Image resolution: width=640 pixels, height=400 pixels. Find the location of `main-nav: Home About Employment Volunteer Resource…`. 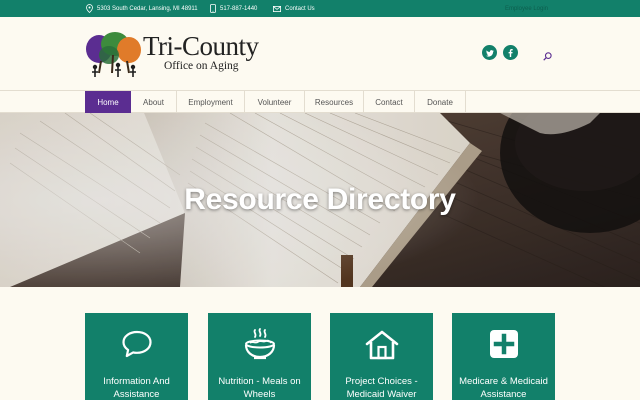

main-nav: Home About Employment Volunteer Resource… is located at coordinates (320, 101).